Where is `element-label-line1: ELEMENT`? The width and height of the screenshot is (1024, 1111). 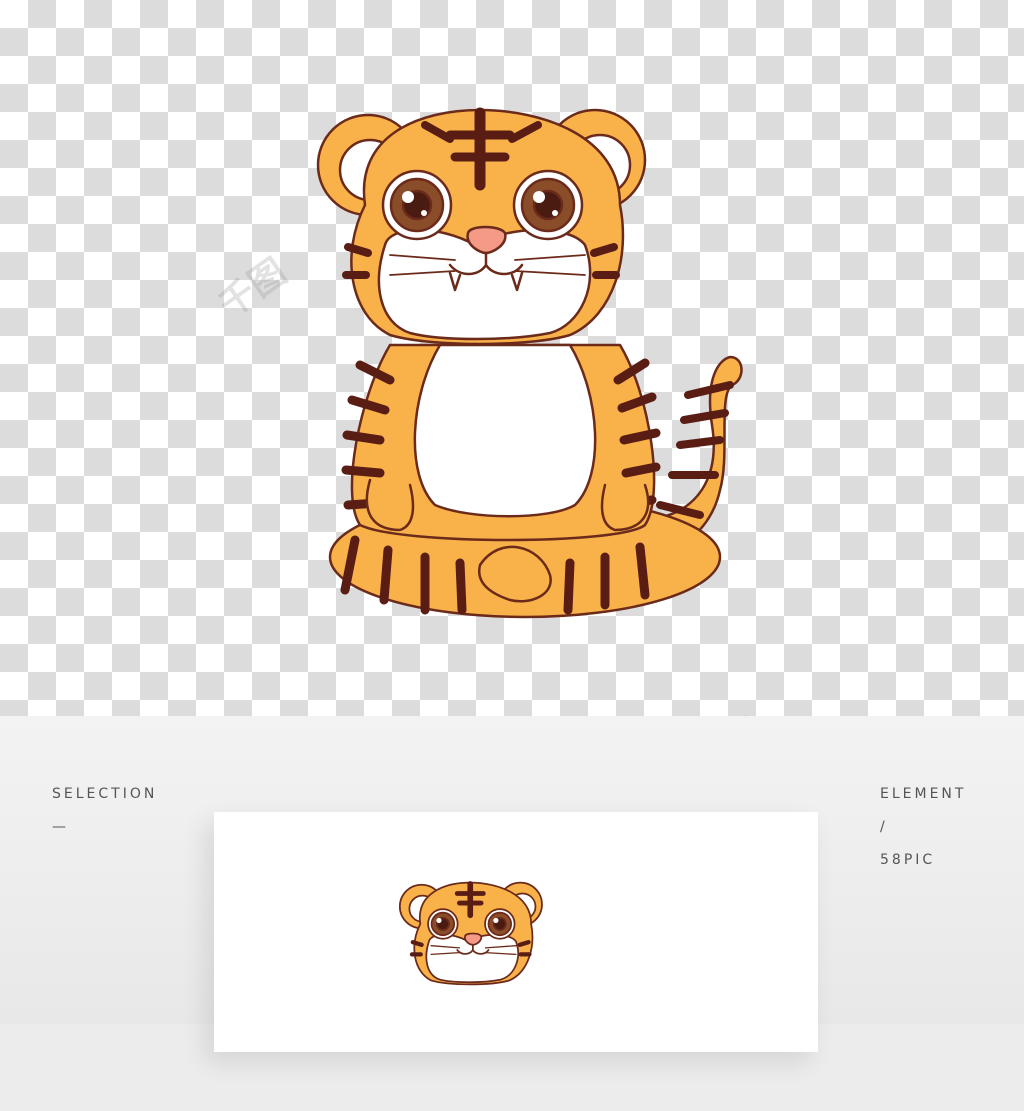
element-label-line1: ELEMENT is located at coordinates (923, 794).